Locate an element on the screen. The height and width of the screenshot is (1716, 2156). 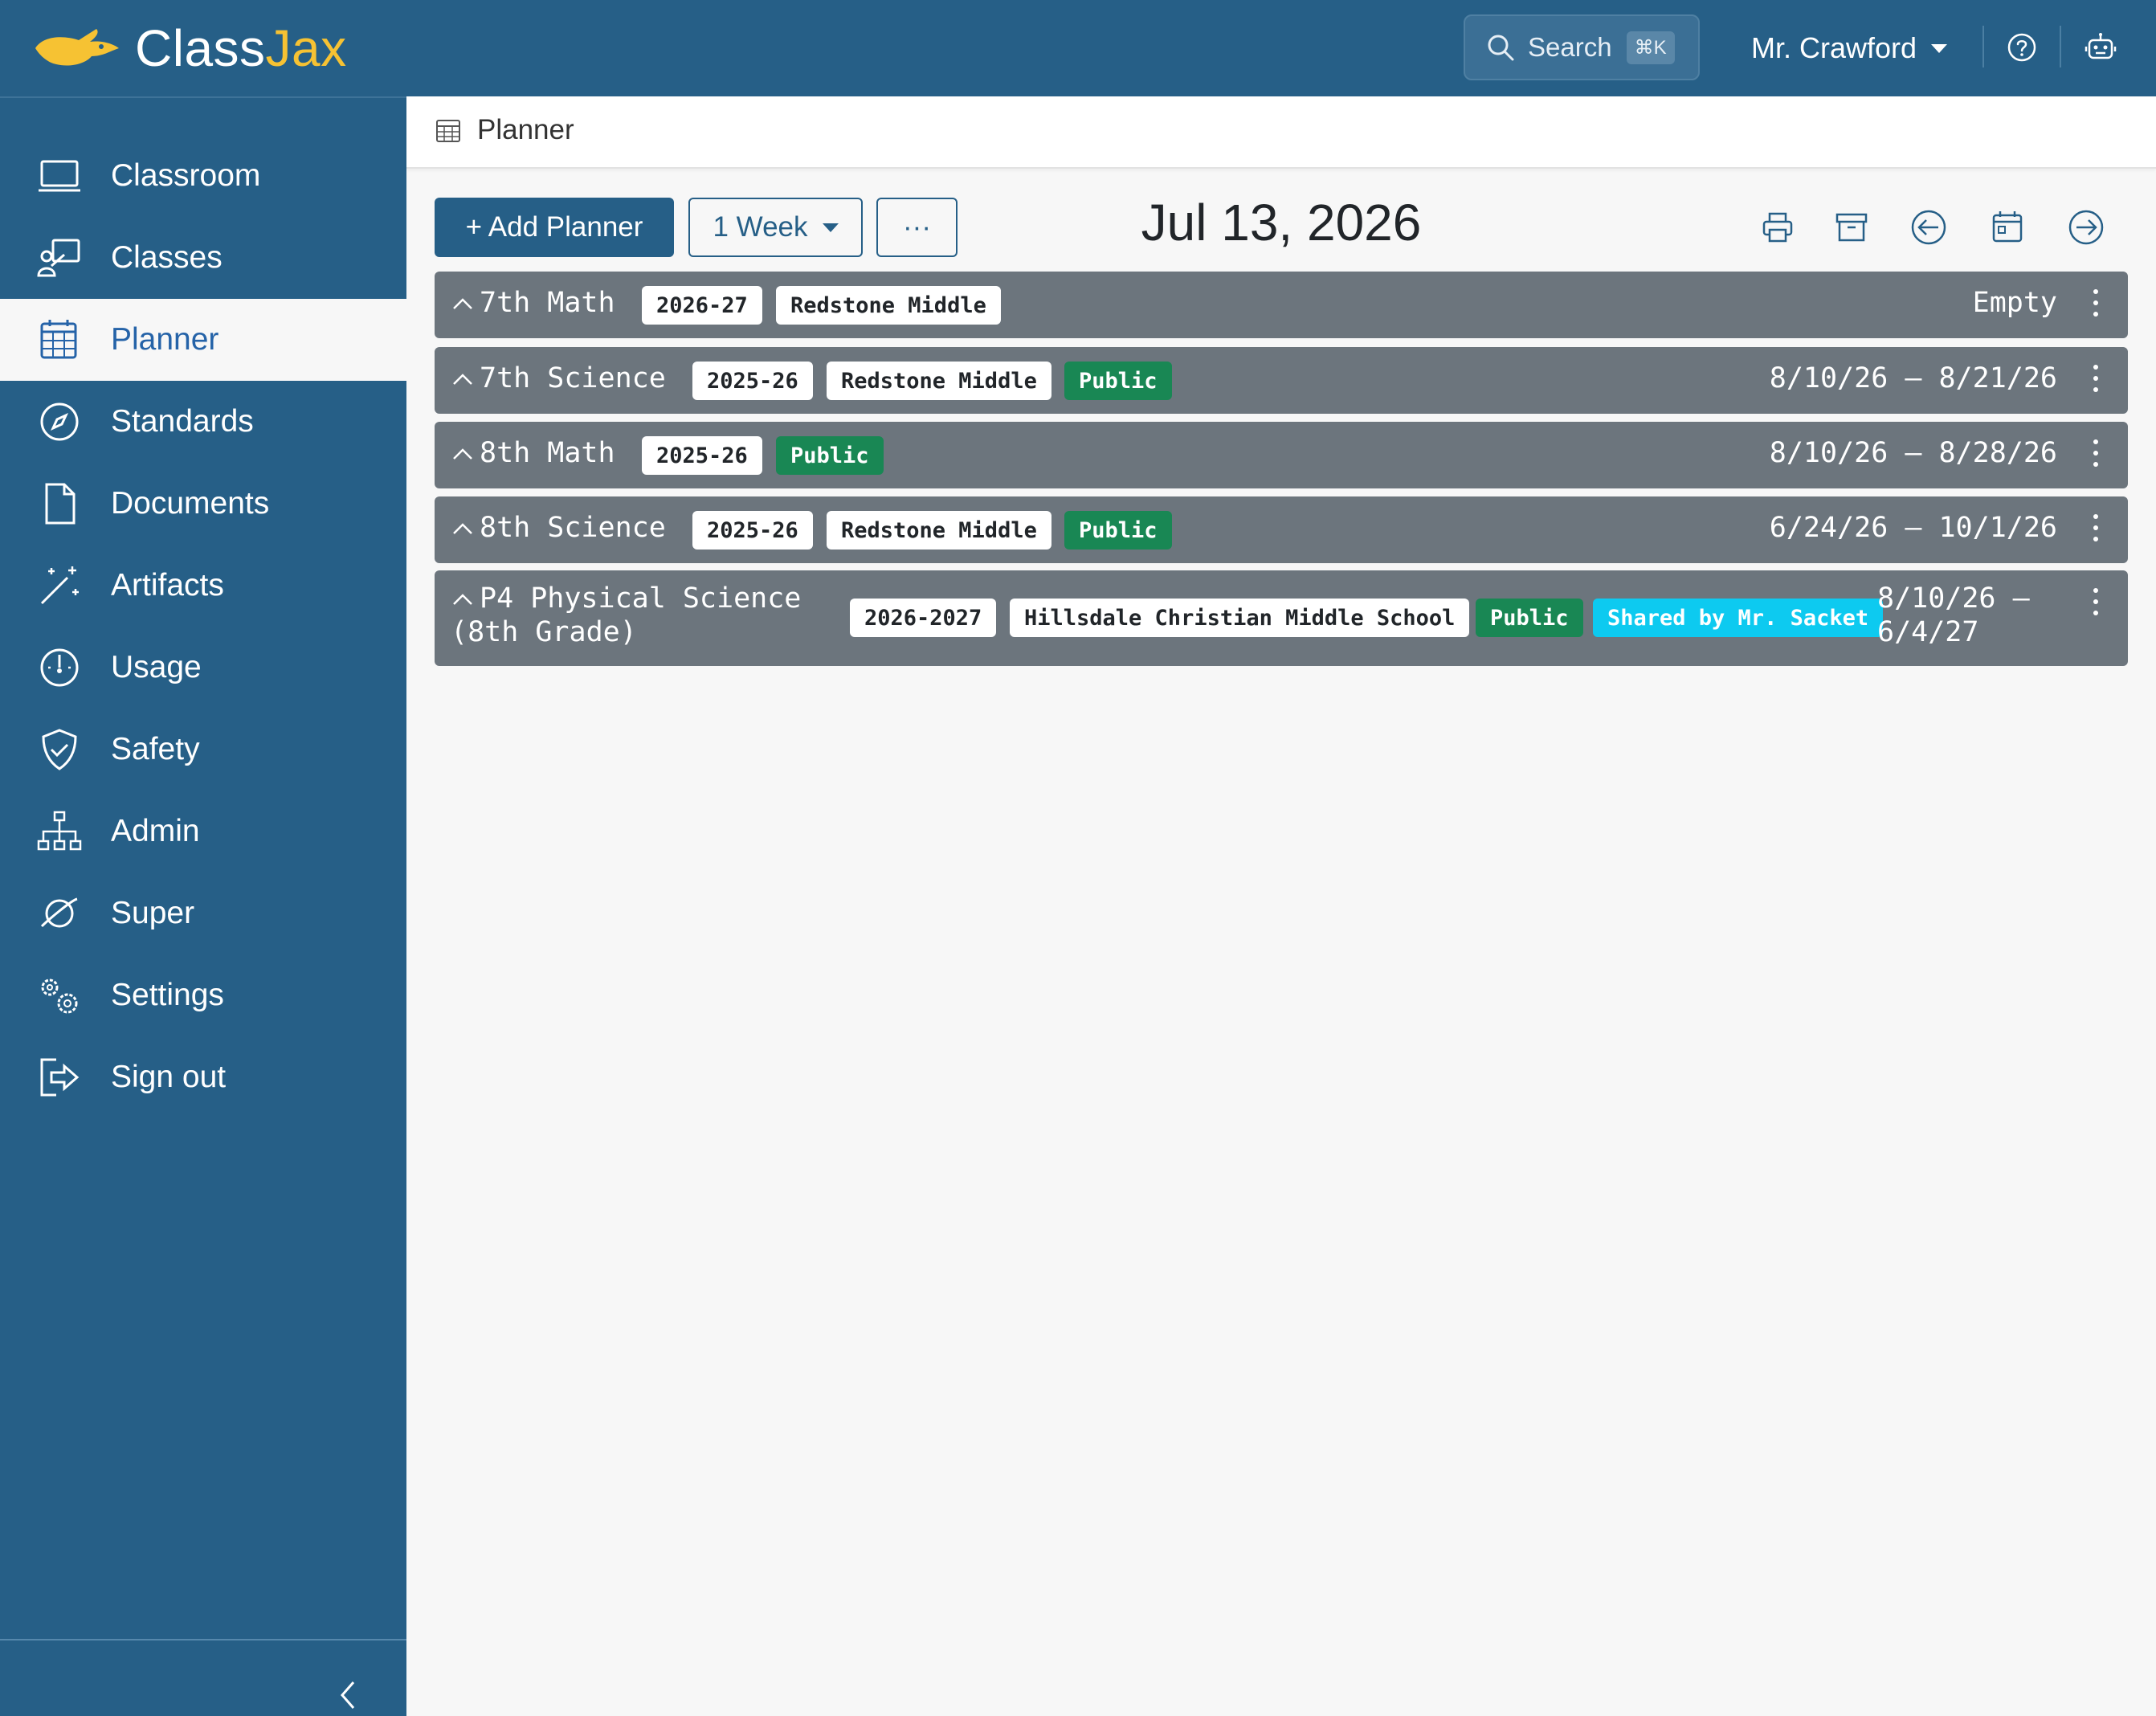
magic-wand-icon is located at coordinates (59, 585).